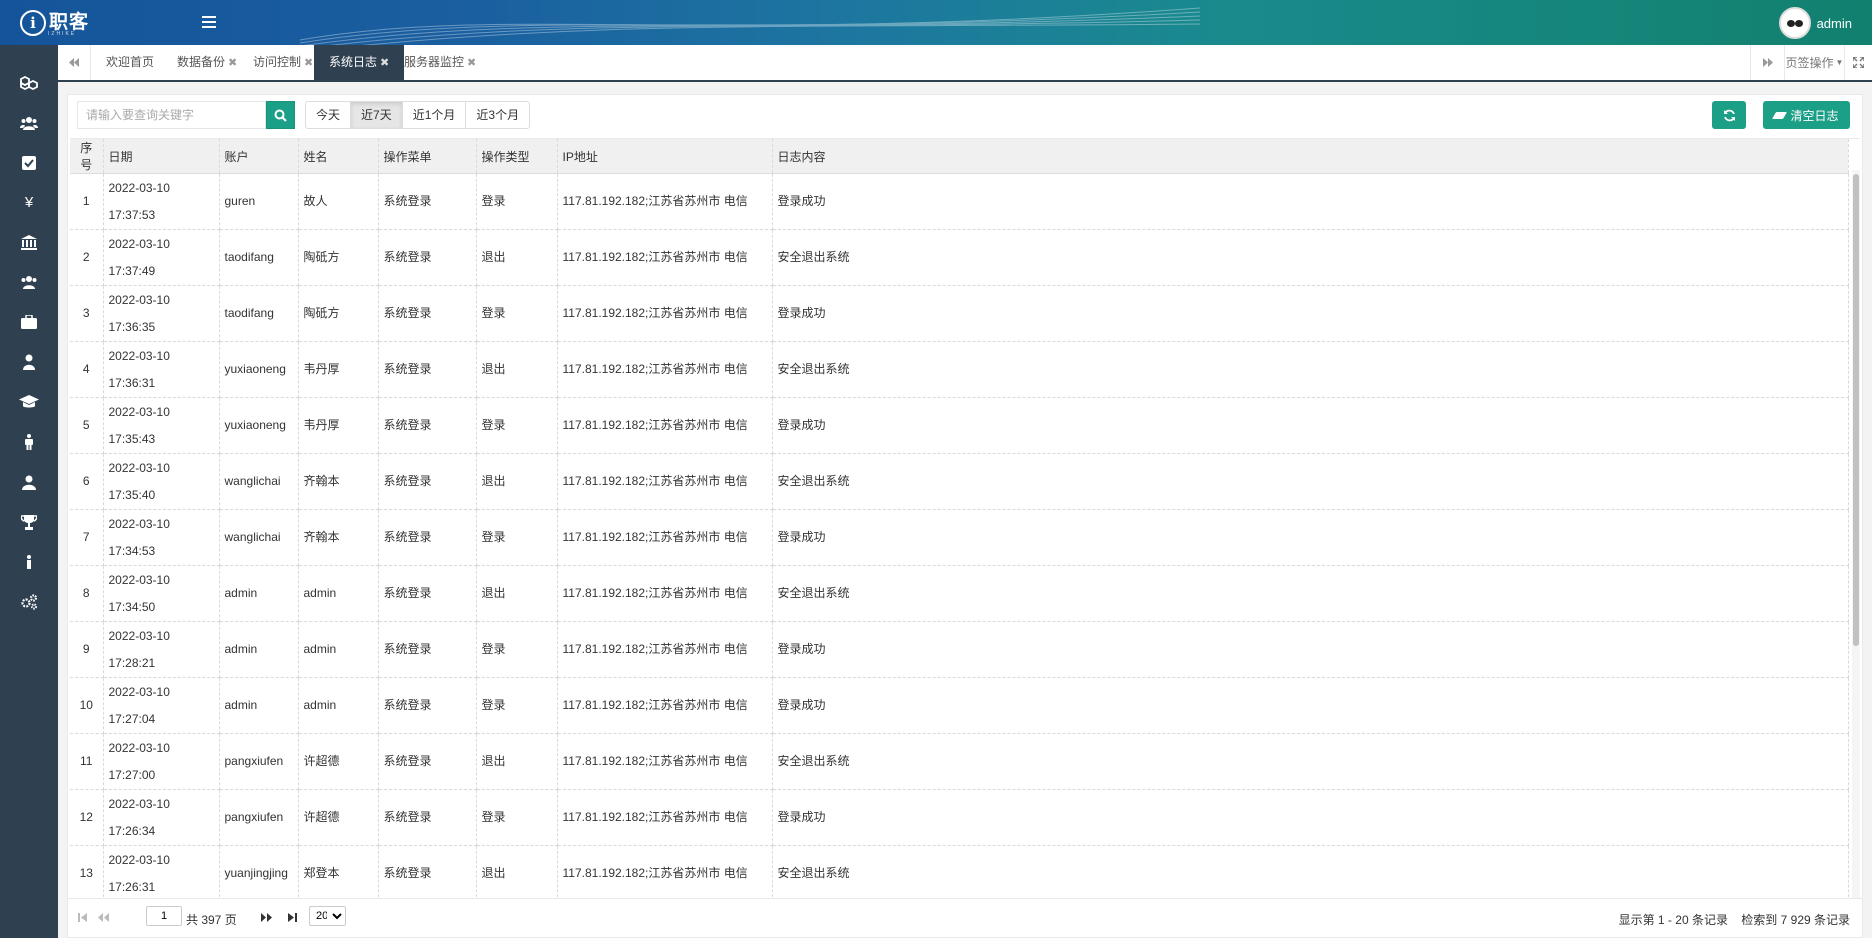 The width and height of the screenshot is (1872, 938). What do you see at coordinates (277, 62) in the screenshot?
I see `tab-label: 访问控制` at bounding box center [277, 62].